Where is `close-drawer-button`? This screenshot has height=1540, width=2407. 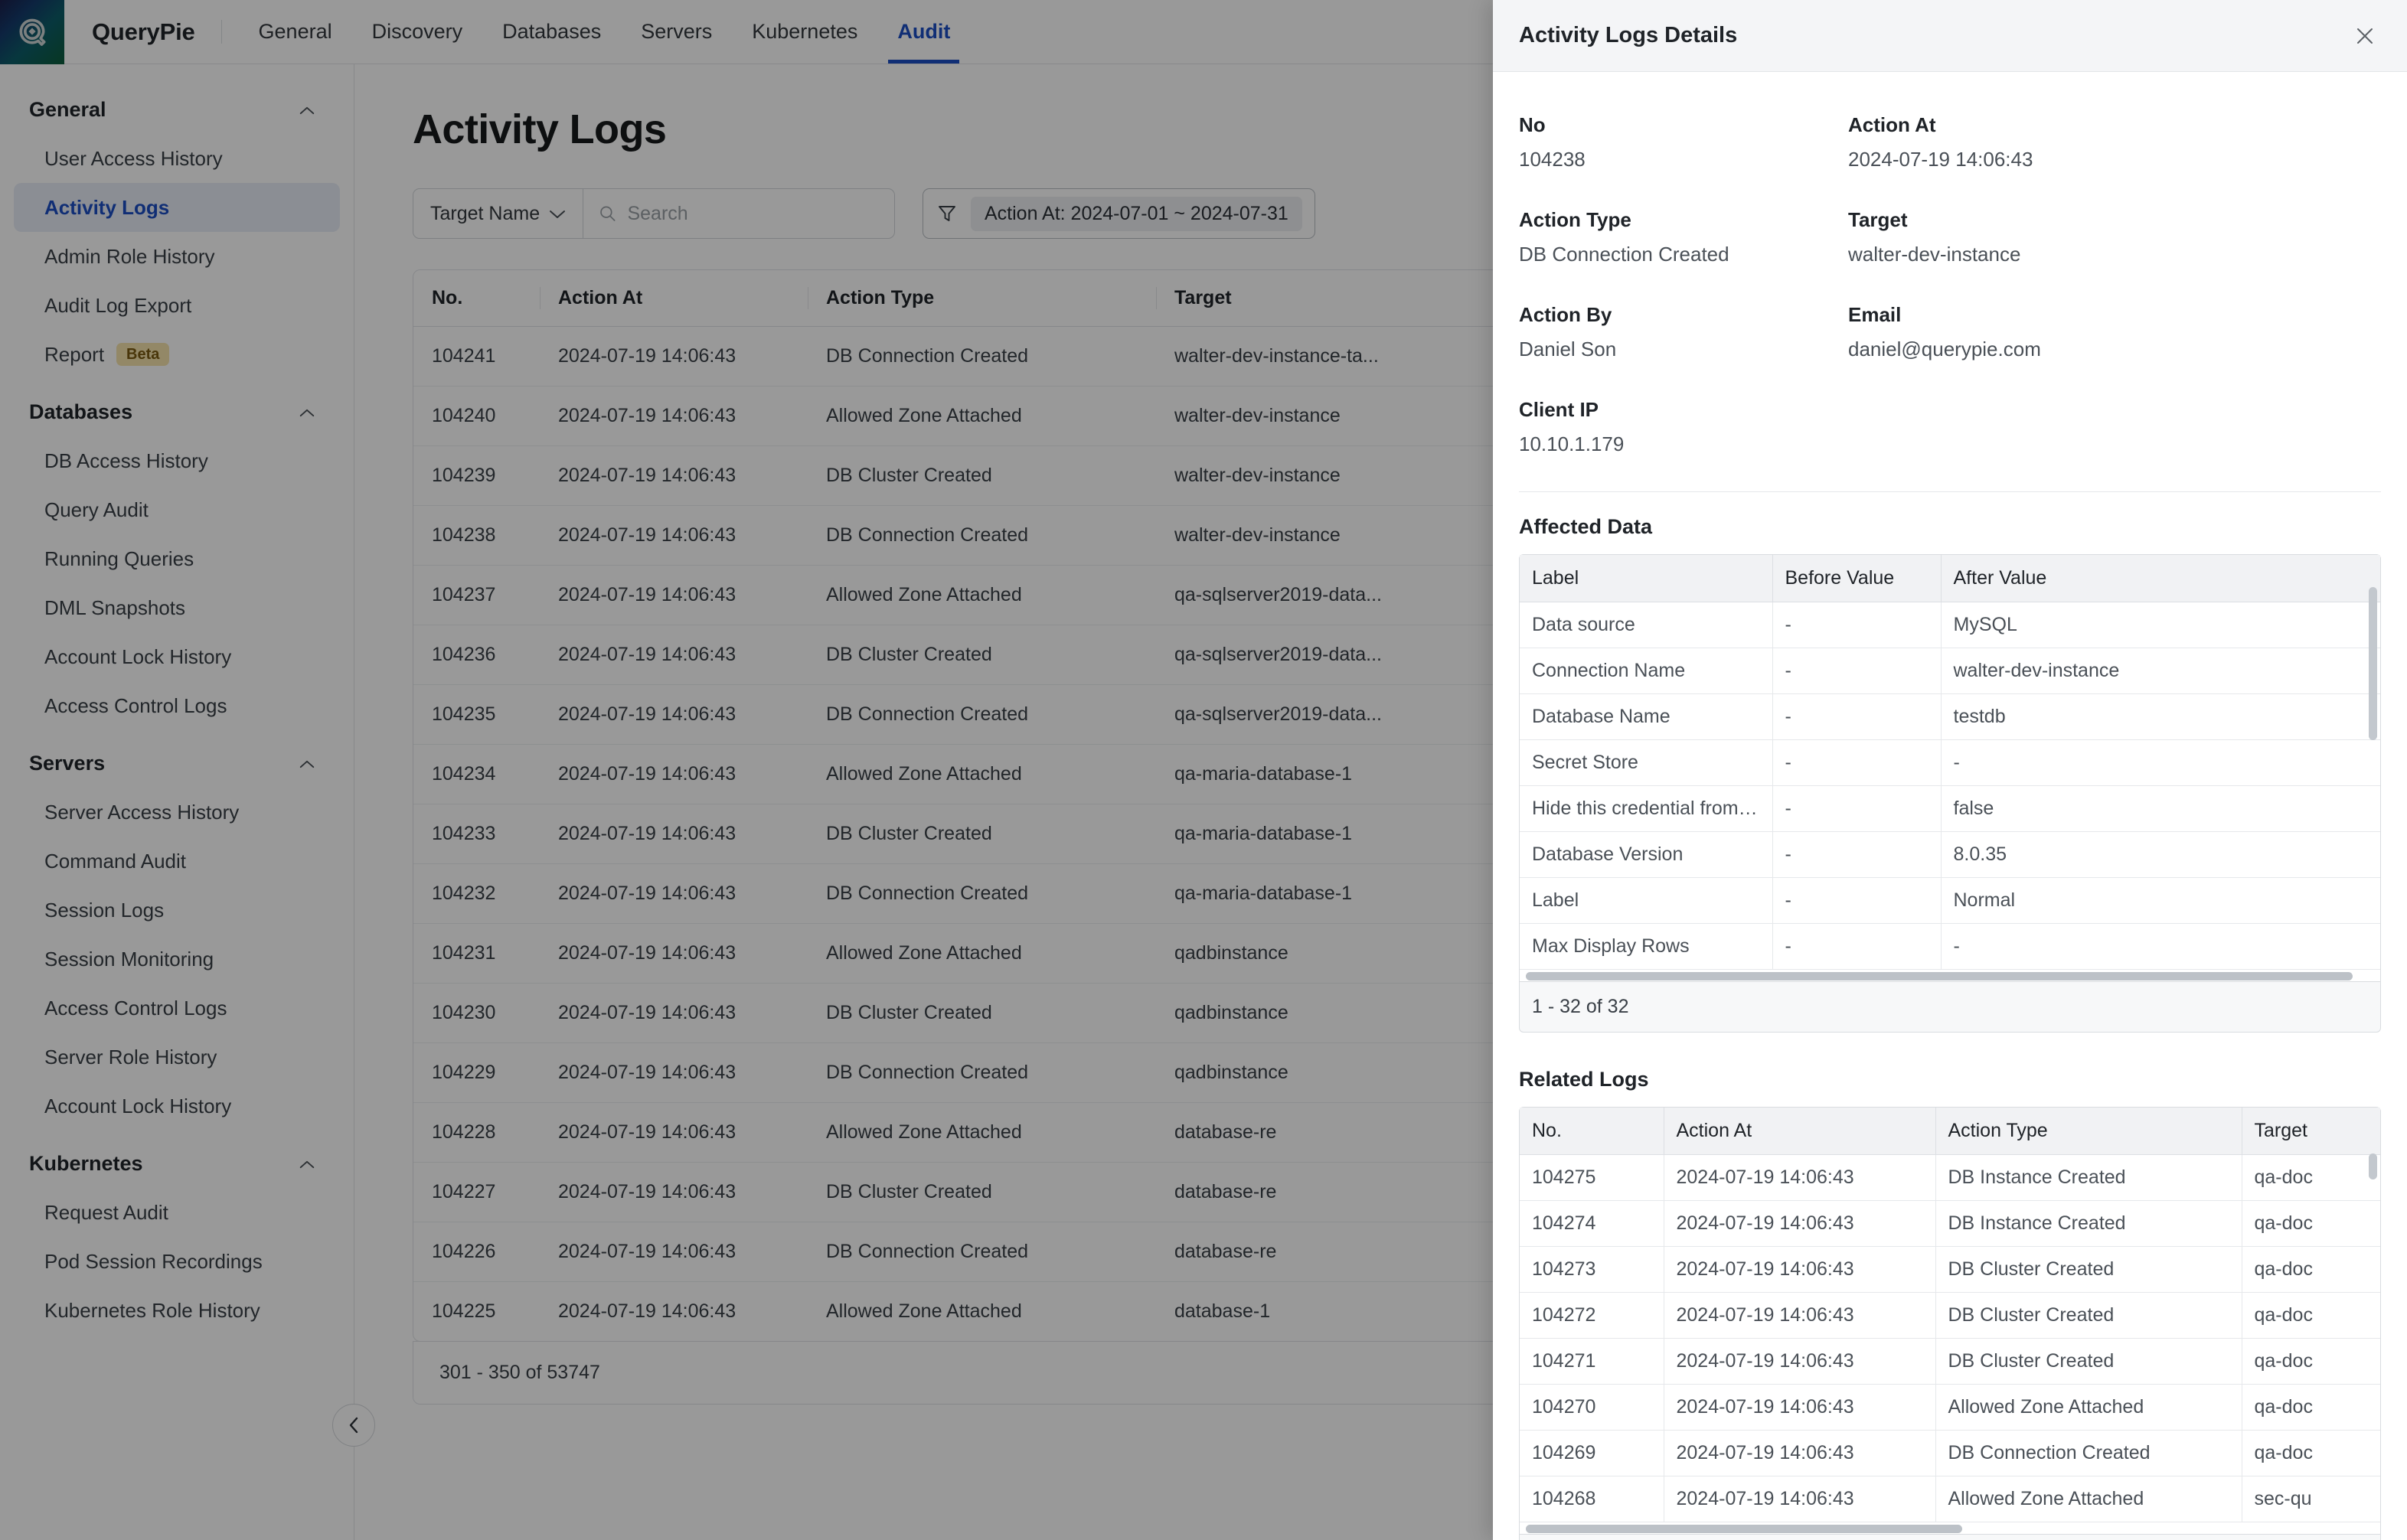 close-drawer-button is located at coordinates (2365, 36).